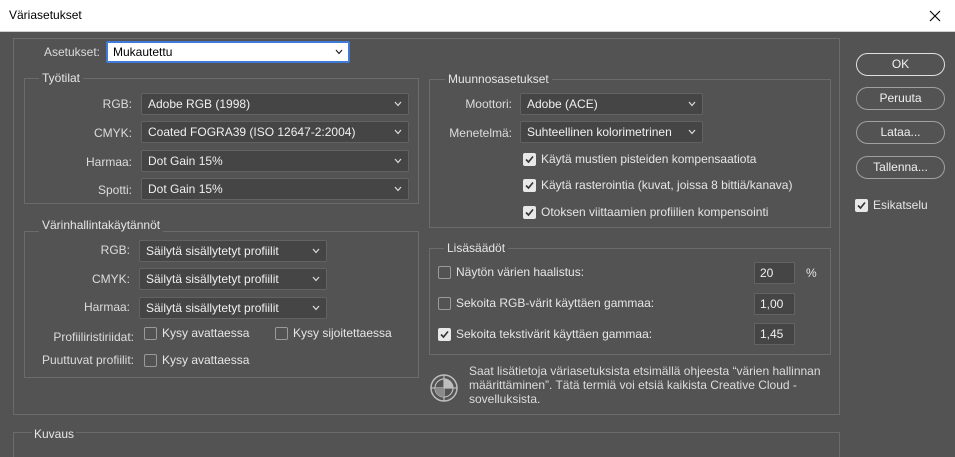  Describe the element at coordinates (150, 333) in the screenshot. I see `mismatch-ask-open-checkbox` at that location.